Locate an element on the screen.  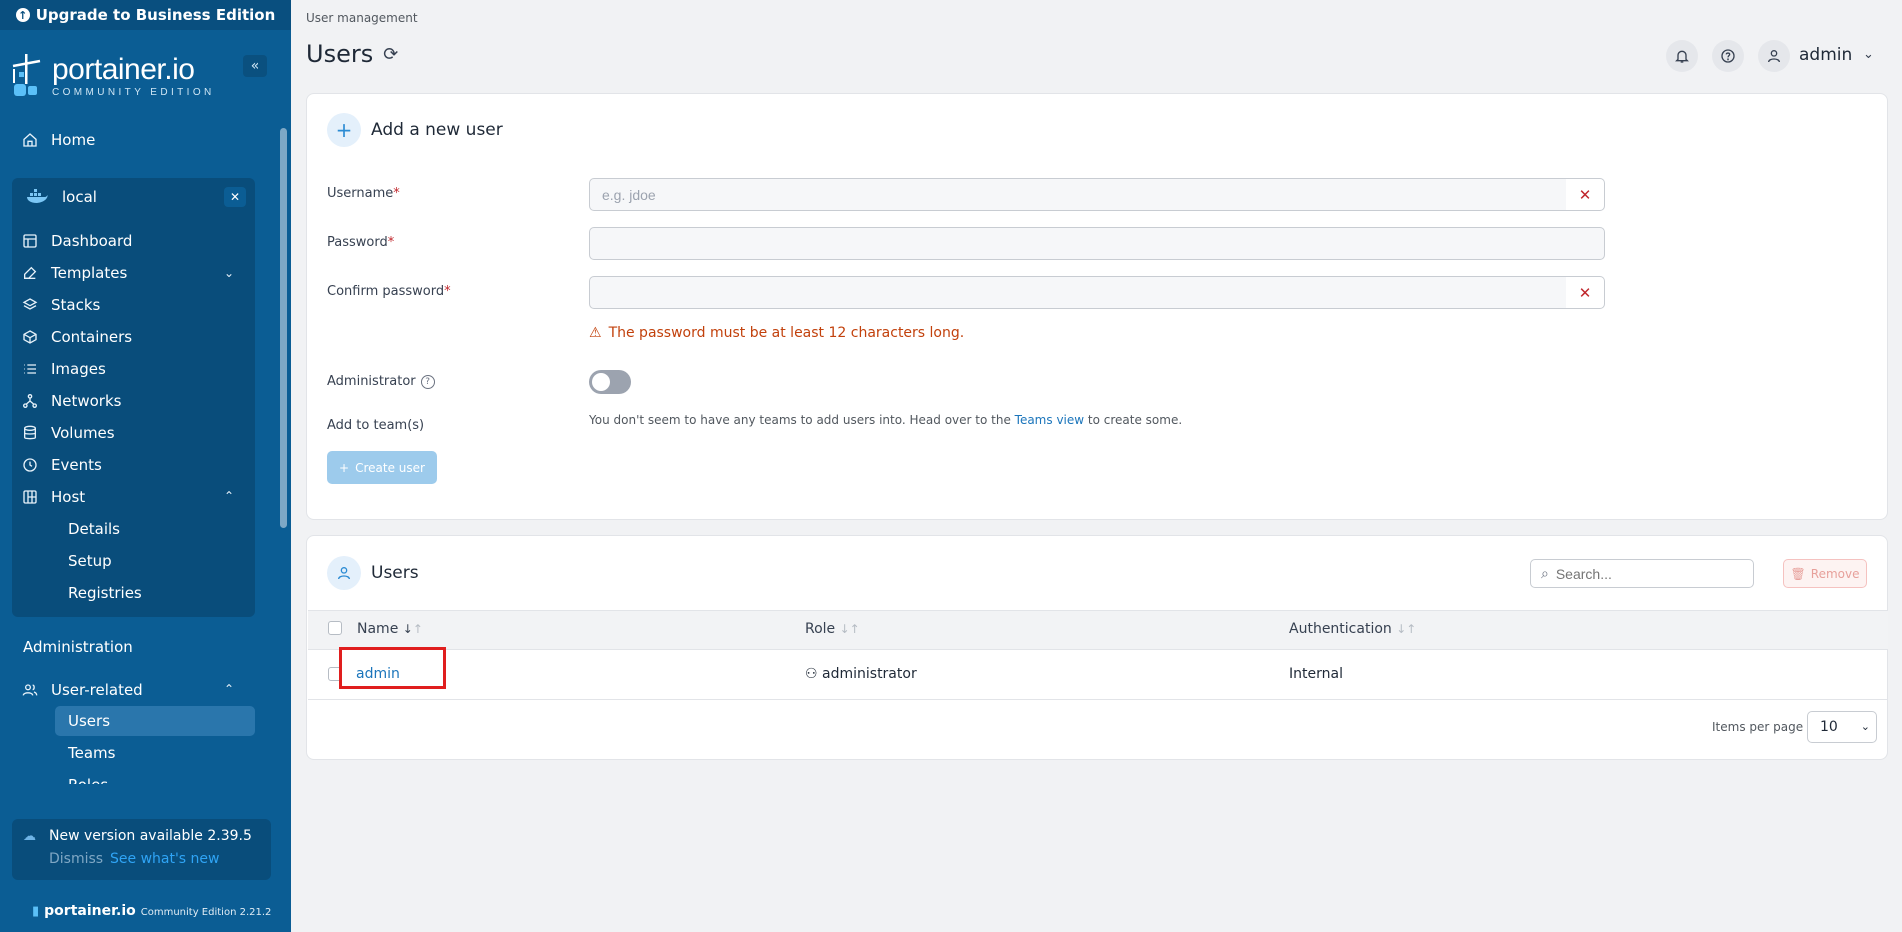
sidebar-item-details: Details is located at coordinates (94, 529).